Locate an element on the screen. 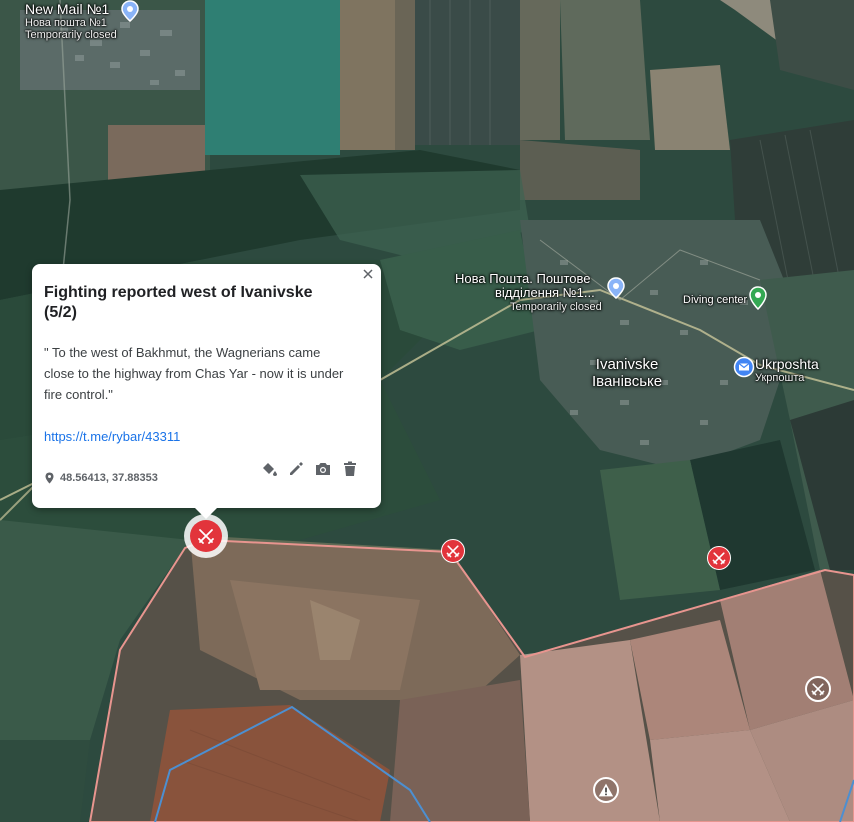 This screenshot has height=822, width=854. map-pin-newmail is located at coordinates (130, 13).